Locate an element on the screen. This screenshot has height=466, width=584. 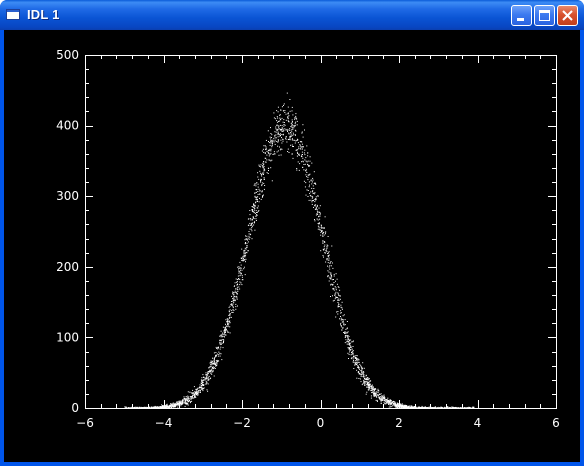
window-icon is located at coordinates (13, 14).